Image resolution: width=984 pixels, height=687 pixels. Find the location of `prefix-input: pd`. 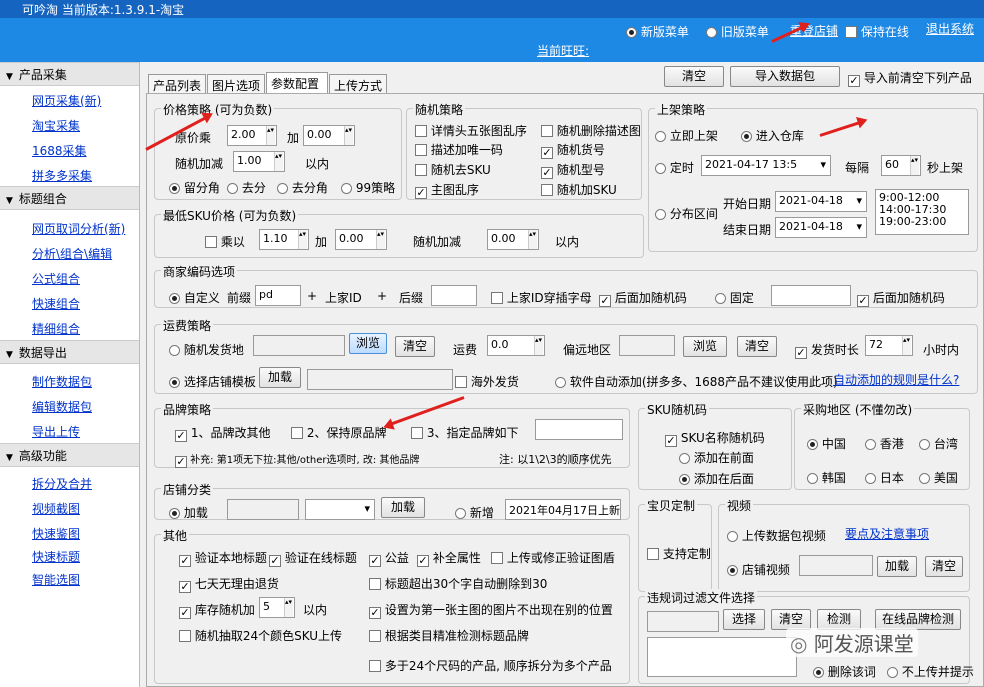

prefix-input: pd is located at coordinates (278, 295).